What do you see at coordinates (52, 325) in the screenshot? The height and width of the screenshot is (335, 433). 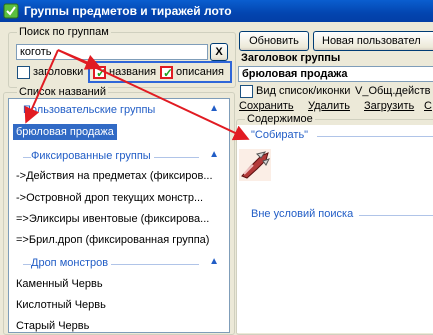 I see `list-item: Старый Червь` at bounding box center [52, 325].